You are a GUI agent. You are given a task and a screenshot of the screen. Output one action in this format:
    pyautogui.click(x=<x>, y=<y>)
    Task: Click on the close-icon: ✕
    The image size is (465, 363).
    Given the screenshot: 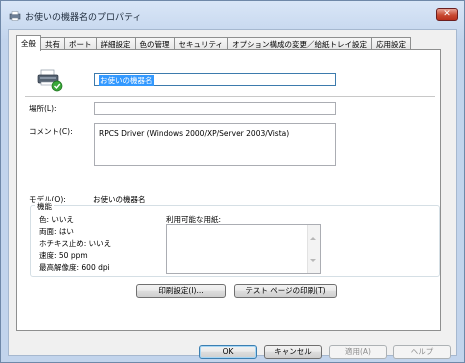 What is the action you would take?
    pyautogui.click(x=447, y=14)
    